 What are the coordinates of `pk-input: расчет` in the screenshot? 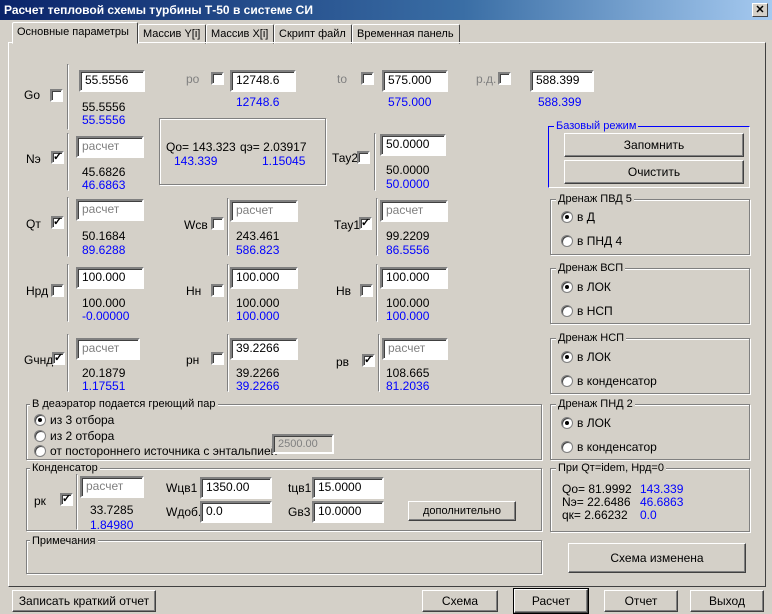 It's located at (112, 487).